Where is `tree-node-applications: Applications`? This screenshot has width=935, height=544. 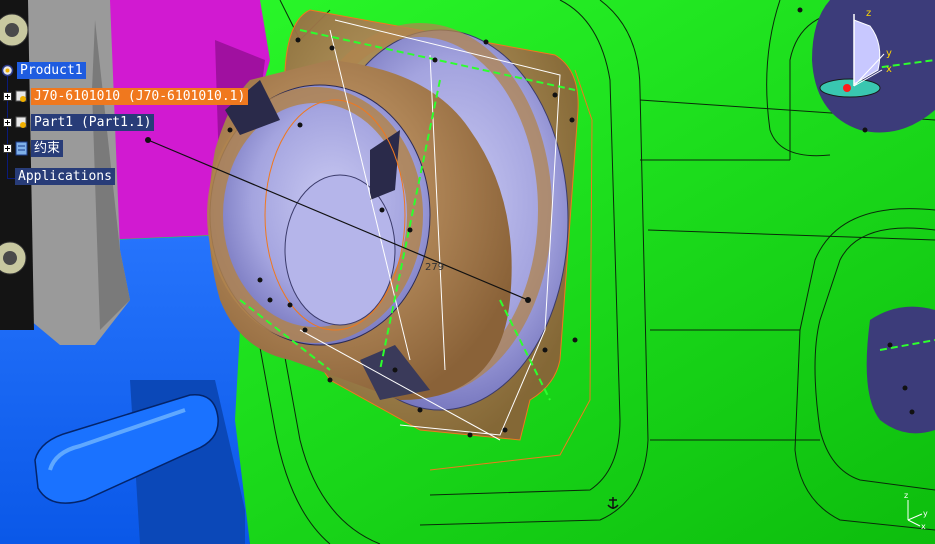 tree-node-applications: Applications is located at coordinates (65, 176).